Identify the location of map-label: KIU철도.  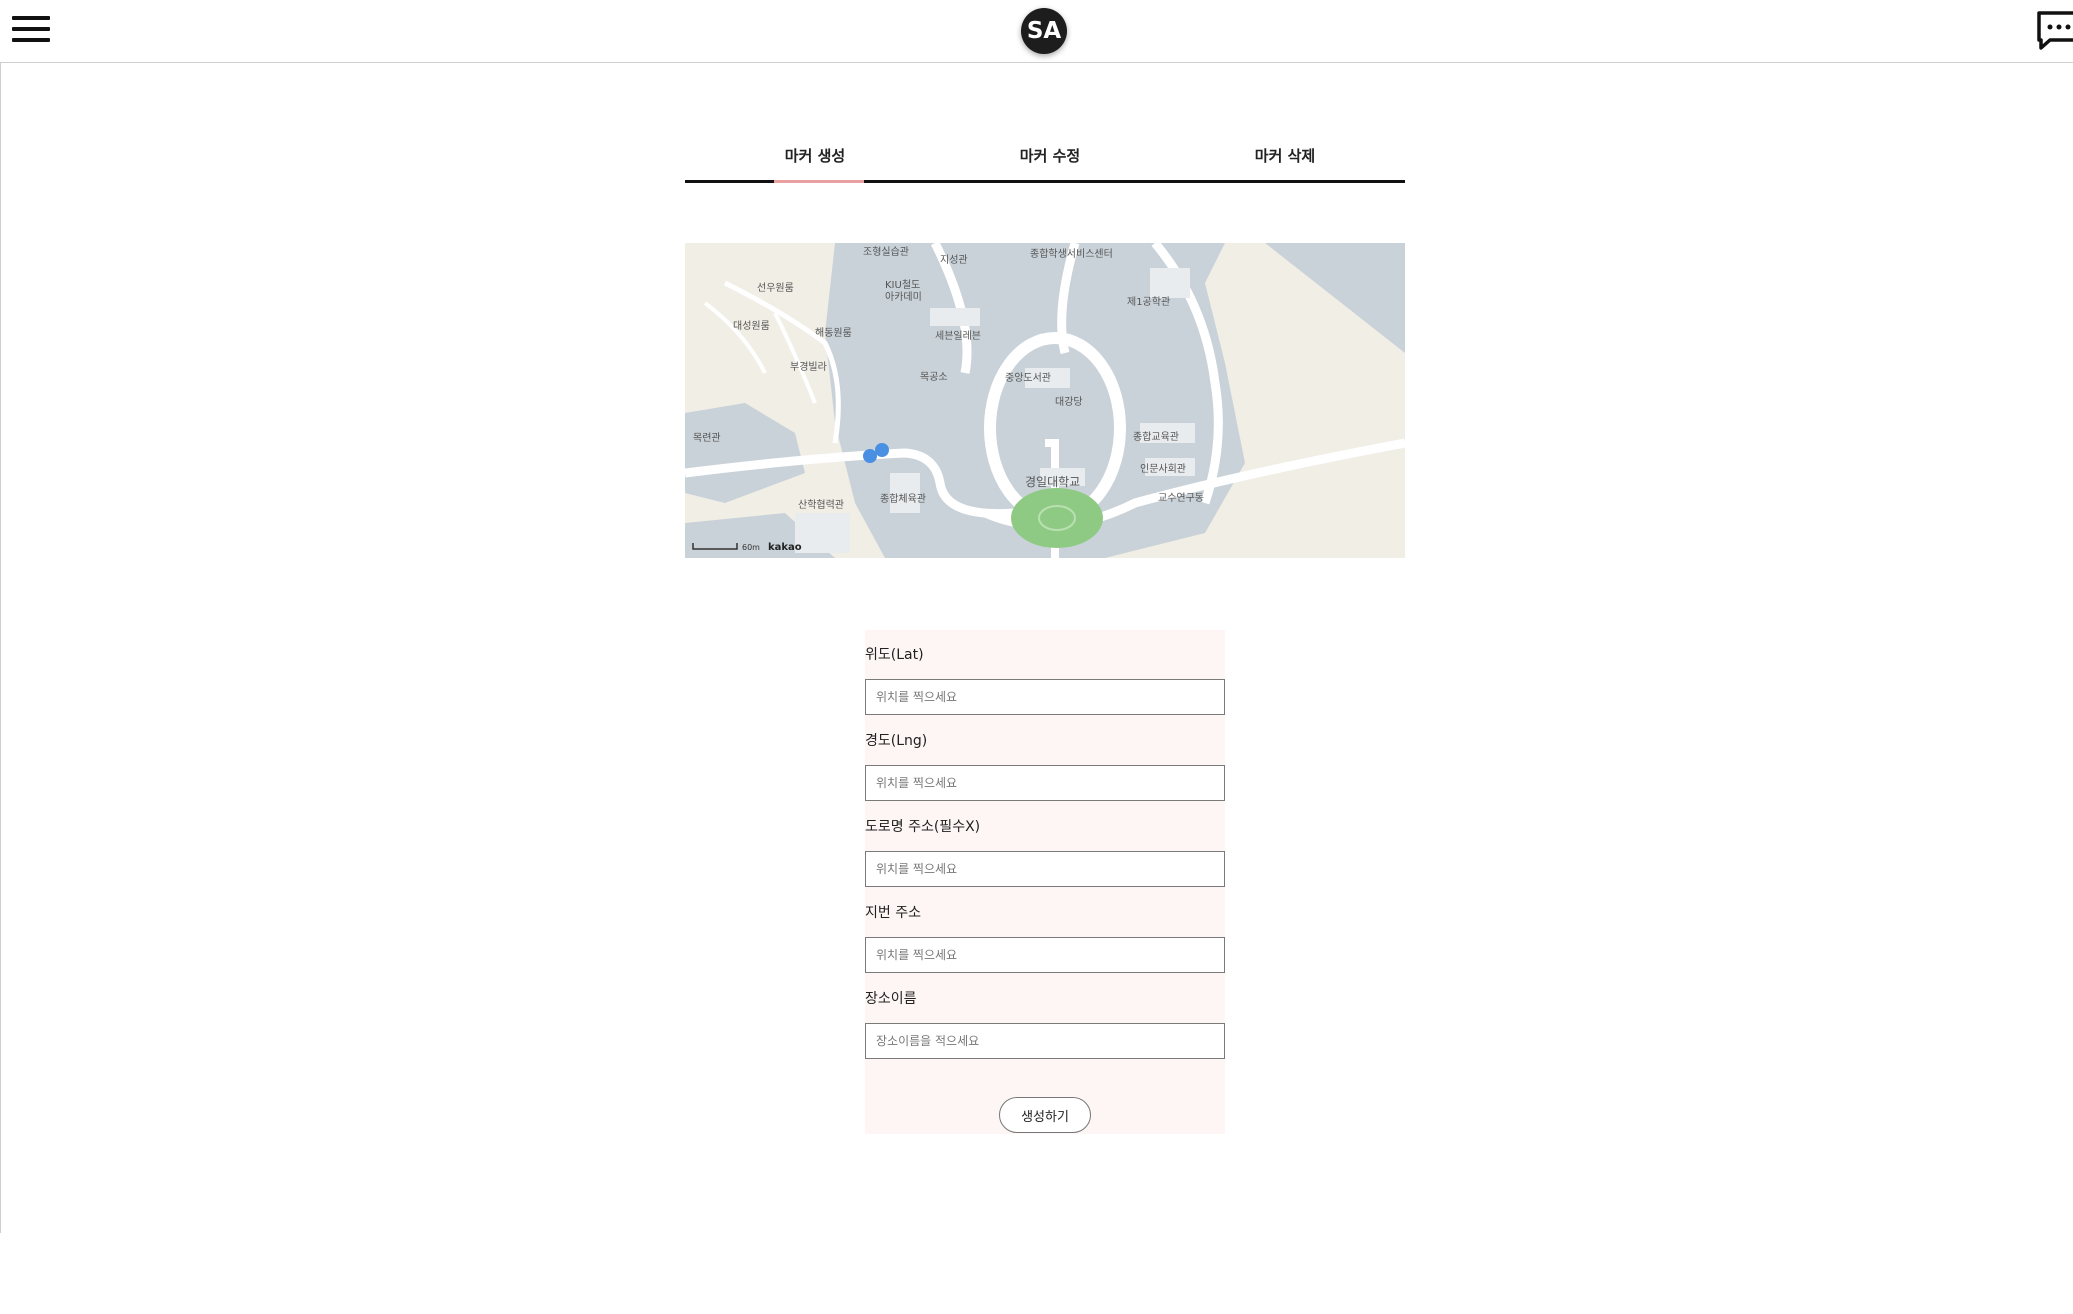
(902, 285).